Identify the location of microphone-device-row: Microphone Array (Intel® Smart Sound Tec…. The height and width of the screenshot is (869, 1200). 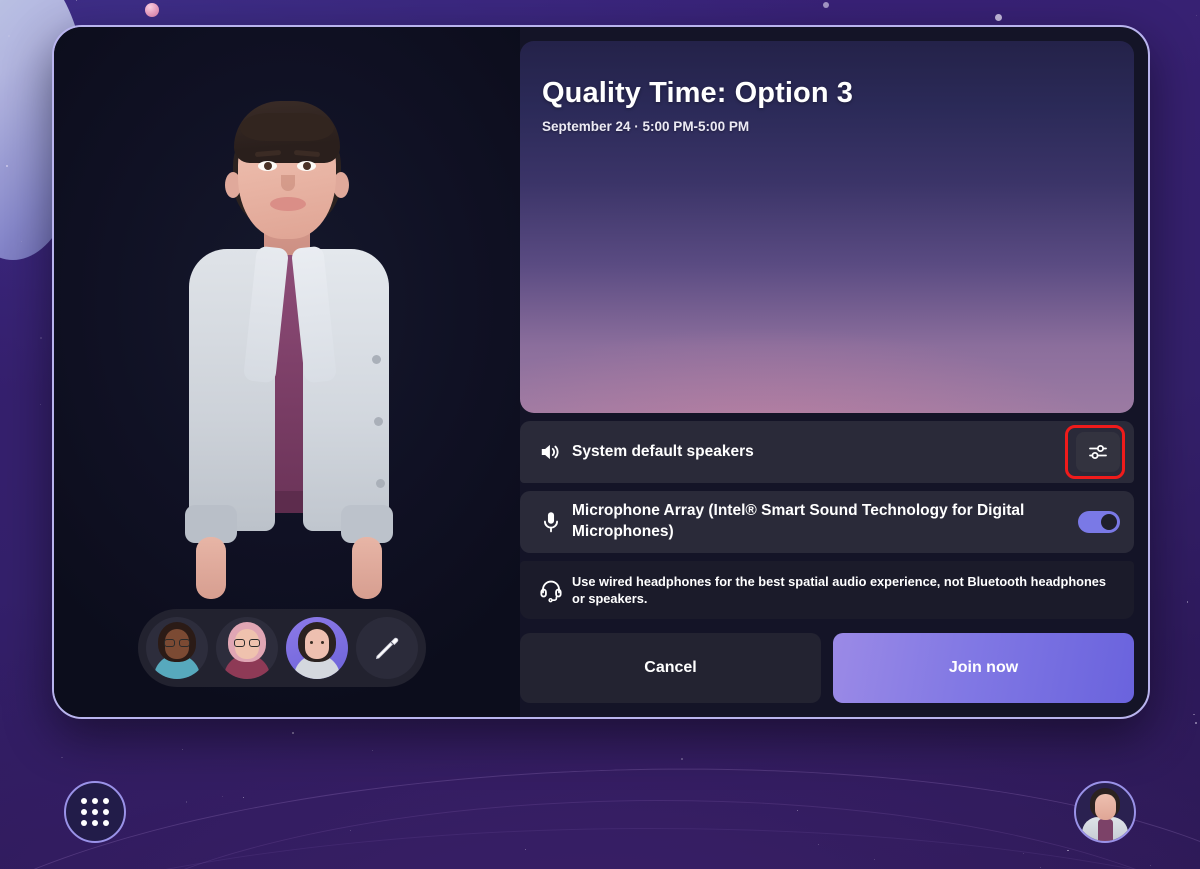
(827, 521).